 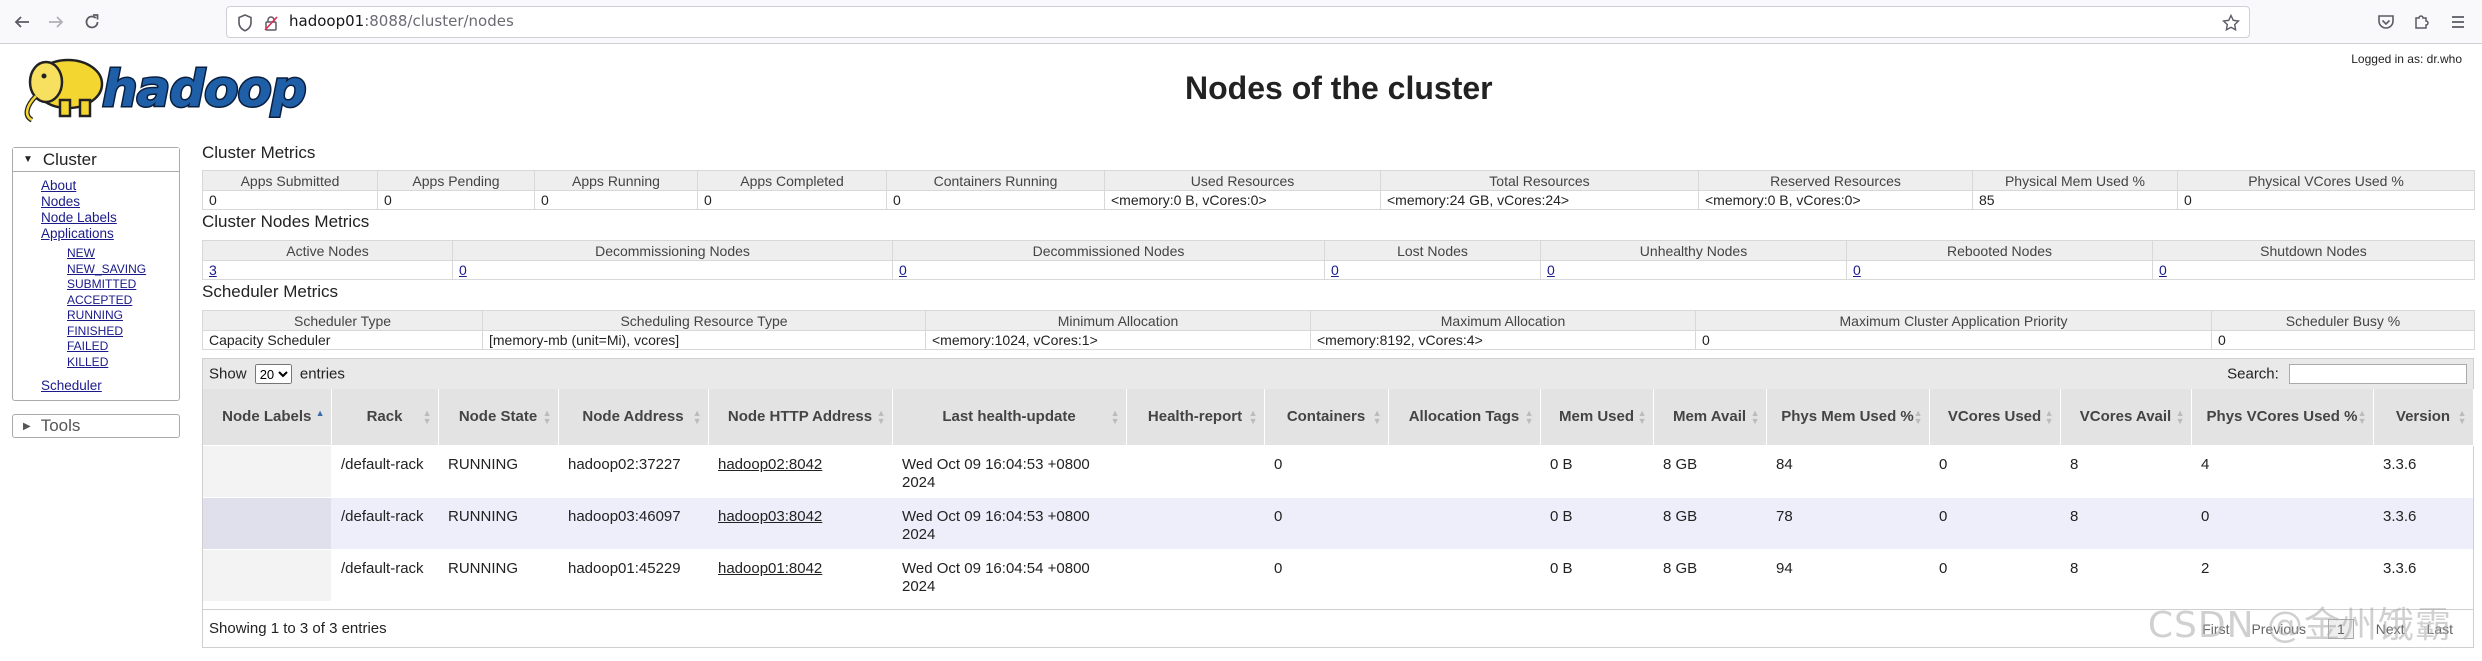 What do you see at coordinates (1238, 22) in the screenshot?
I see `url-bar: hadoop01:8088/cluster/nodes` at bounding box center [1238, 22].